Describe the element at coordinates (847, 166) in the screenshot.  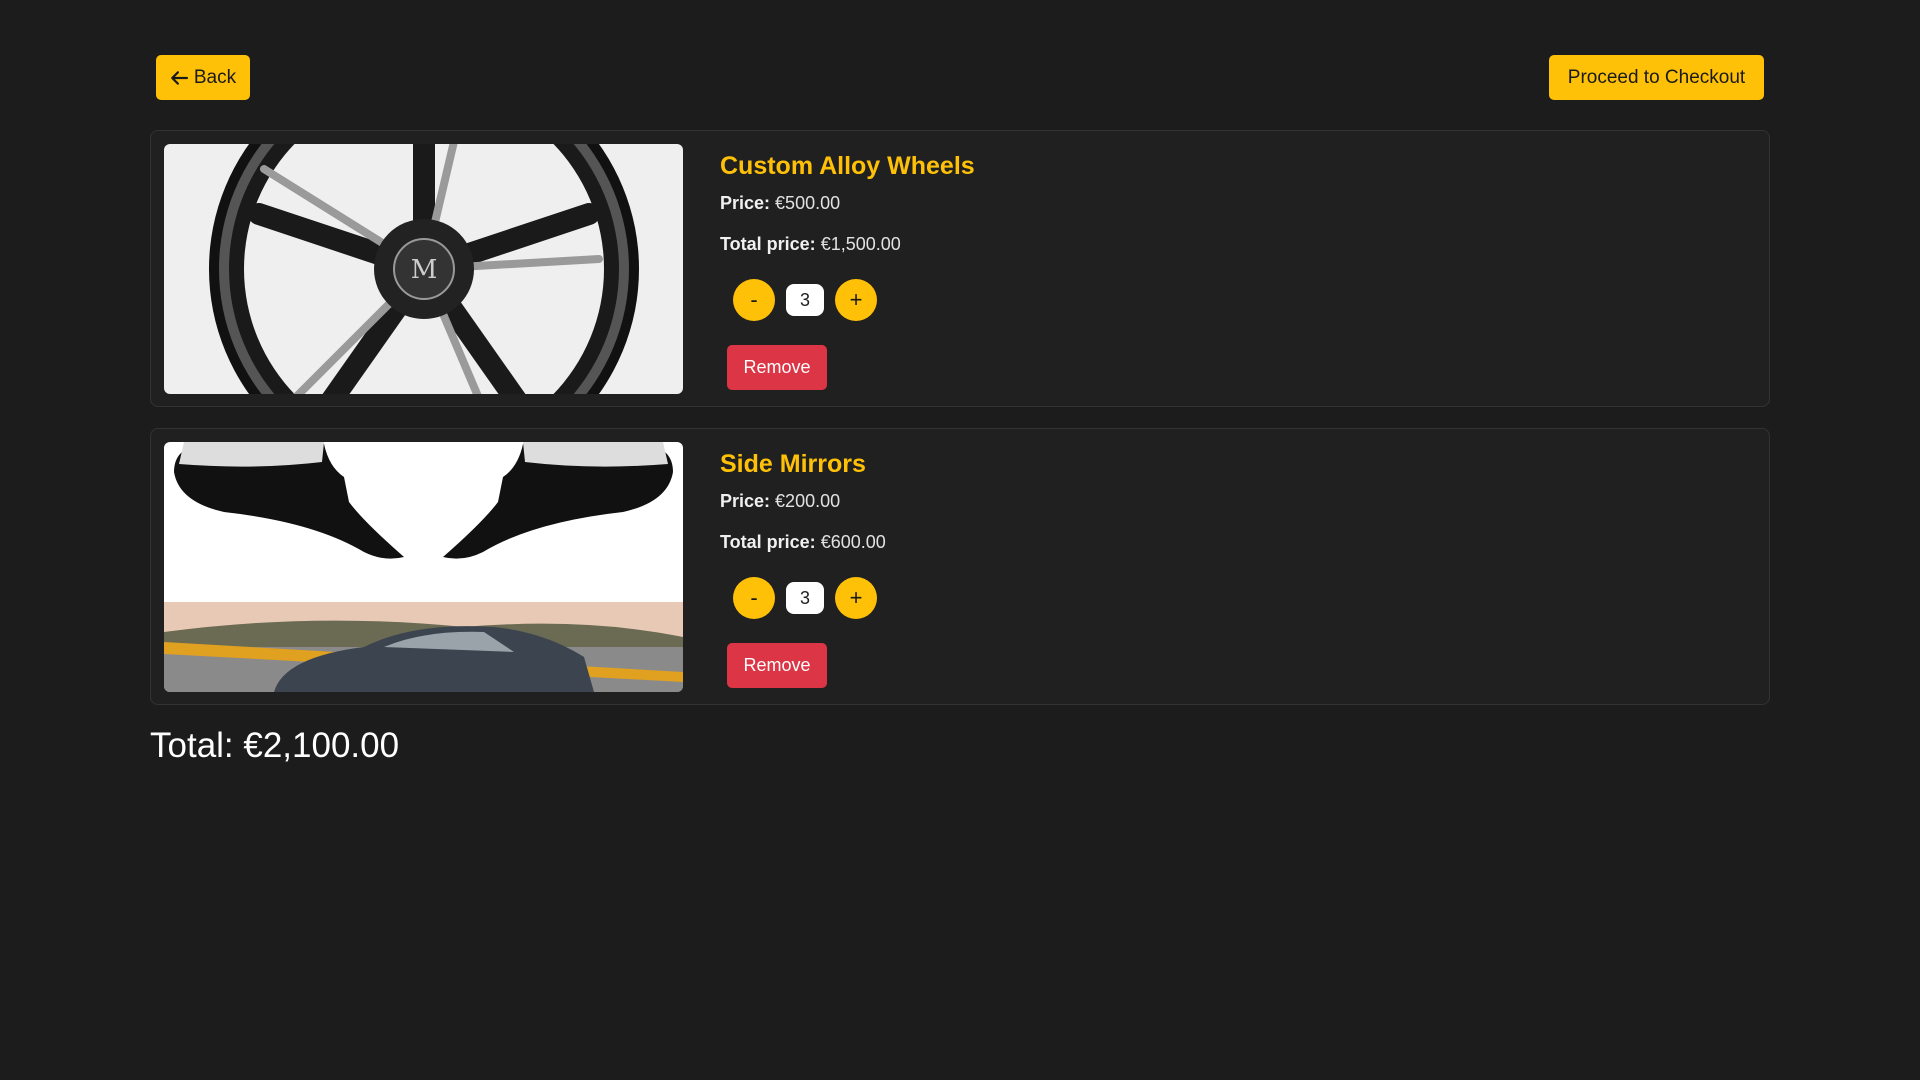
I see `item-name: Custom Alloy Wheels` at that location.